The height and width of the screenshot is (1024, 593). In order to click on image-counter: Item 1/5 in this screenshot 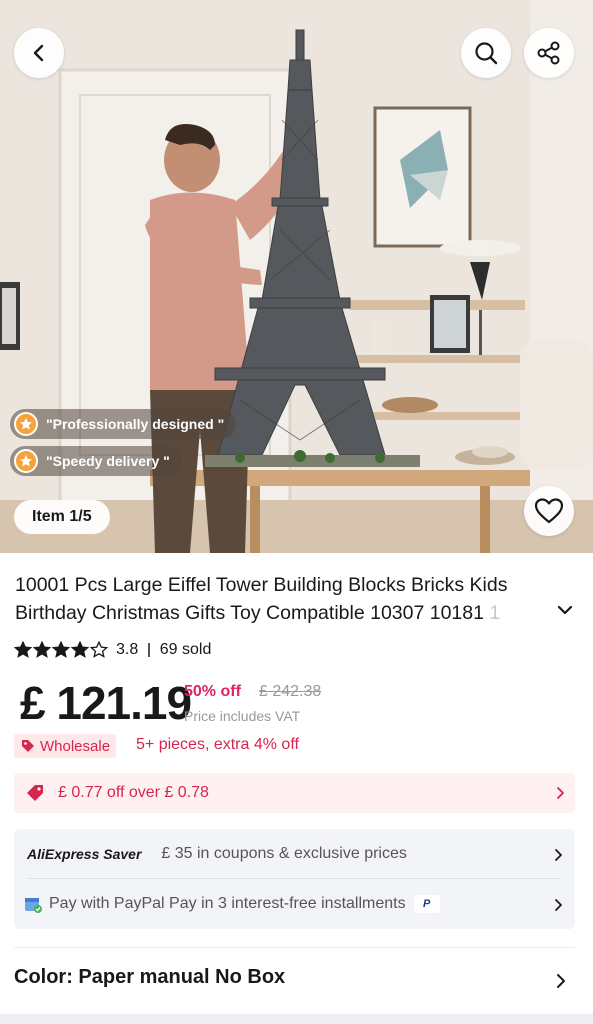, I will do `click(62, 517)`.